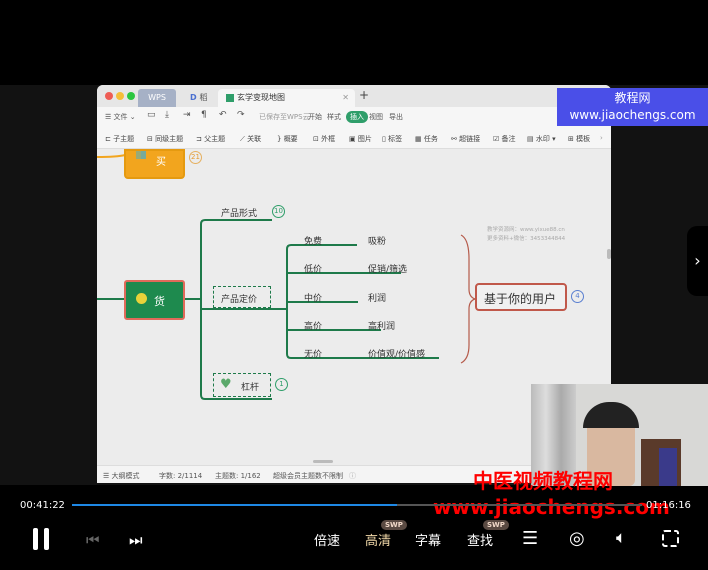  Describe the element at coordinates (668, 467) in the screenshot. I see `poster` at that location.